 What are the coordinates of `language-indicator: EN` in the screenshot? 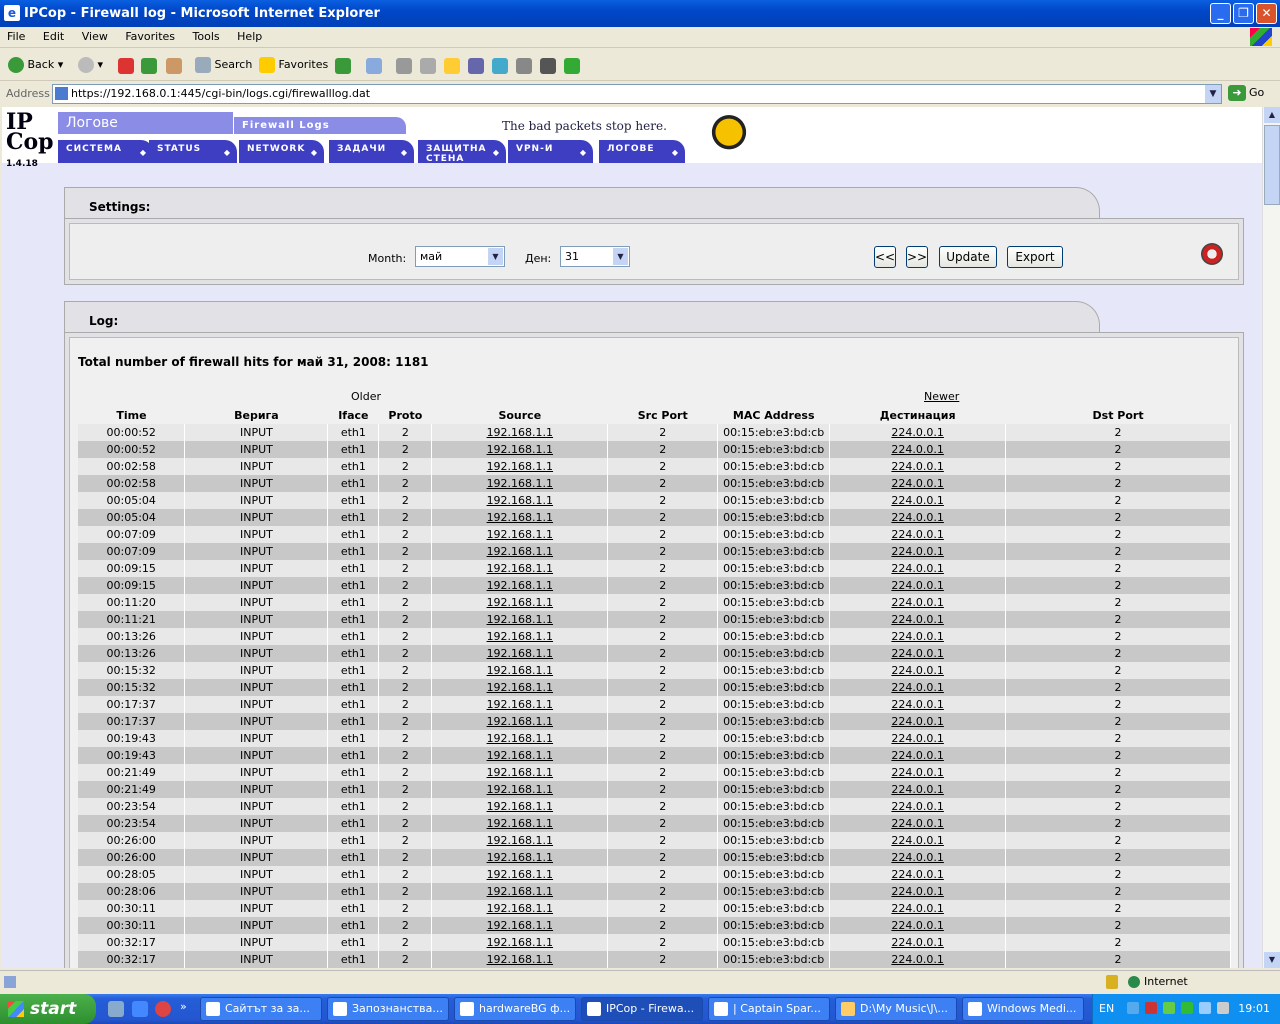 It's located at (1106, 1008).